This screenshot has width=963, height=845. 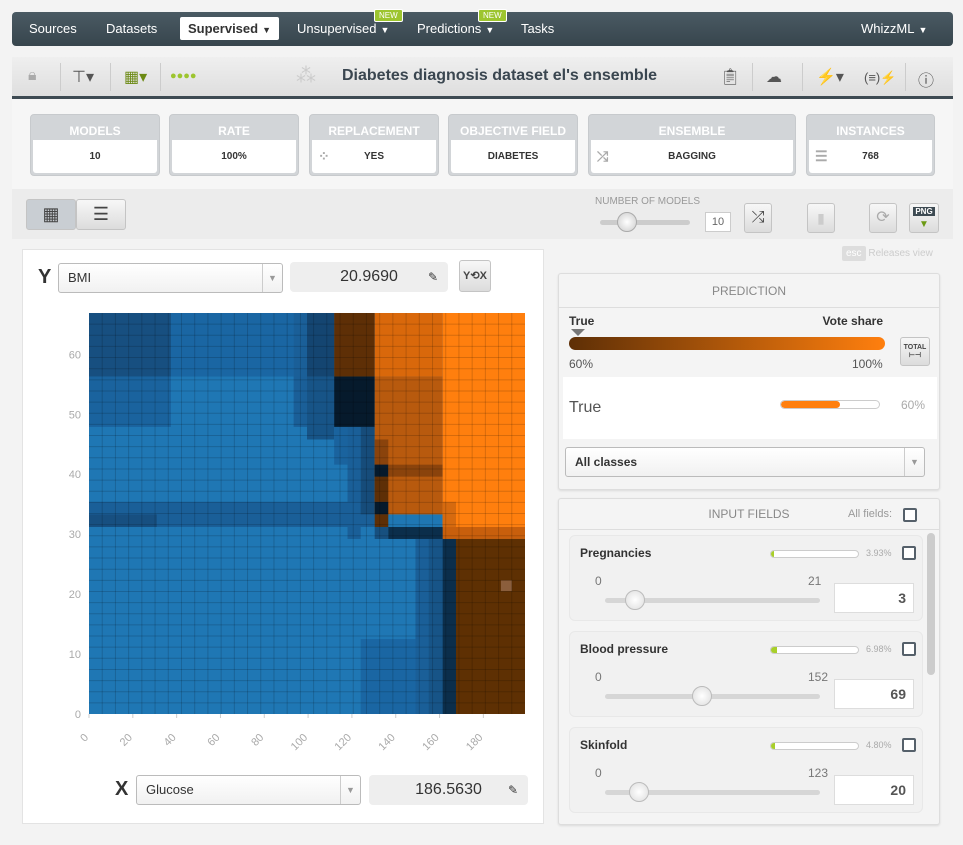 What do you see at coordinates (603, 156) in the screenshot?
I see `shuffle-icon: ⤮` at bounding box center [603, 156].